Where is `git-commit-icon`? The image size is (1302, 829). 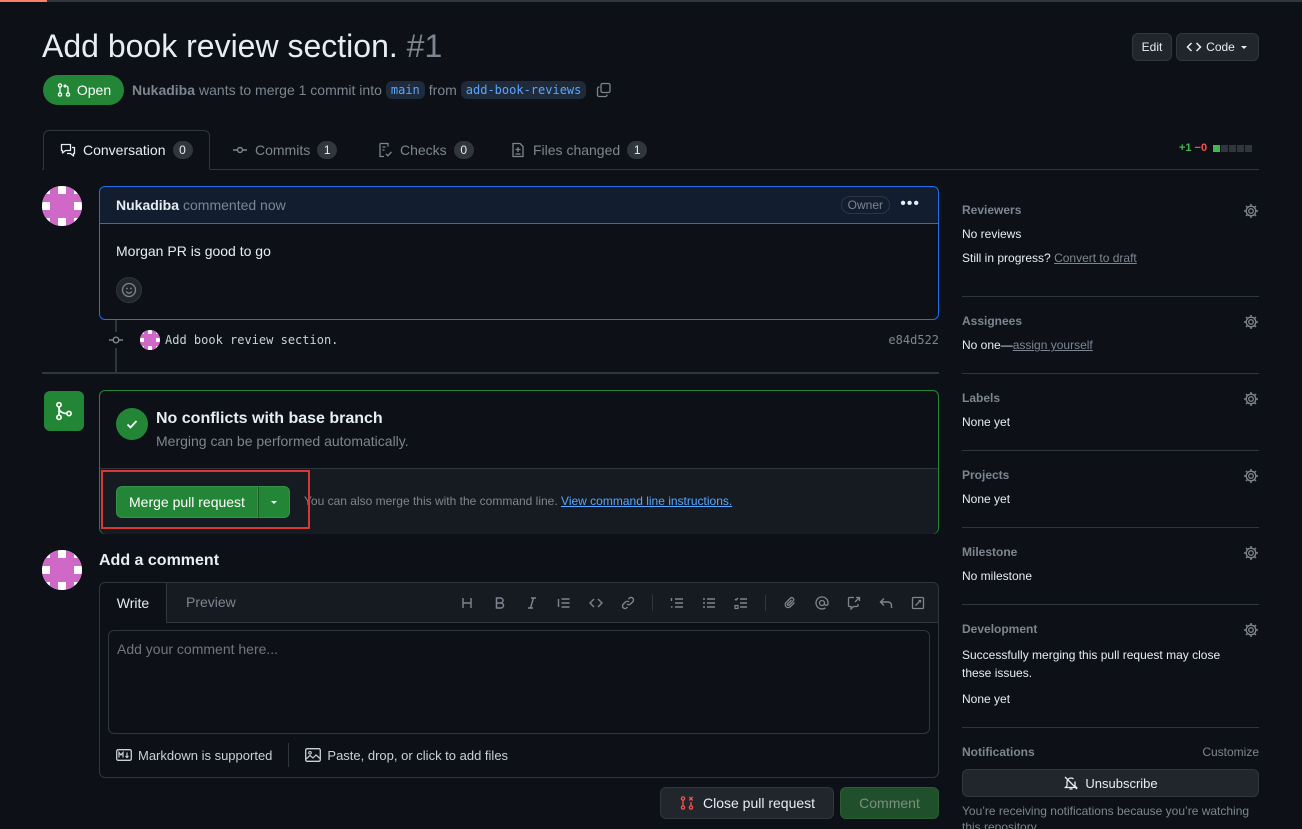
git-commit-icon is located at coordinates (240, 150).